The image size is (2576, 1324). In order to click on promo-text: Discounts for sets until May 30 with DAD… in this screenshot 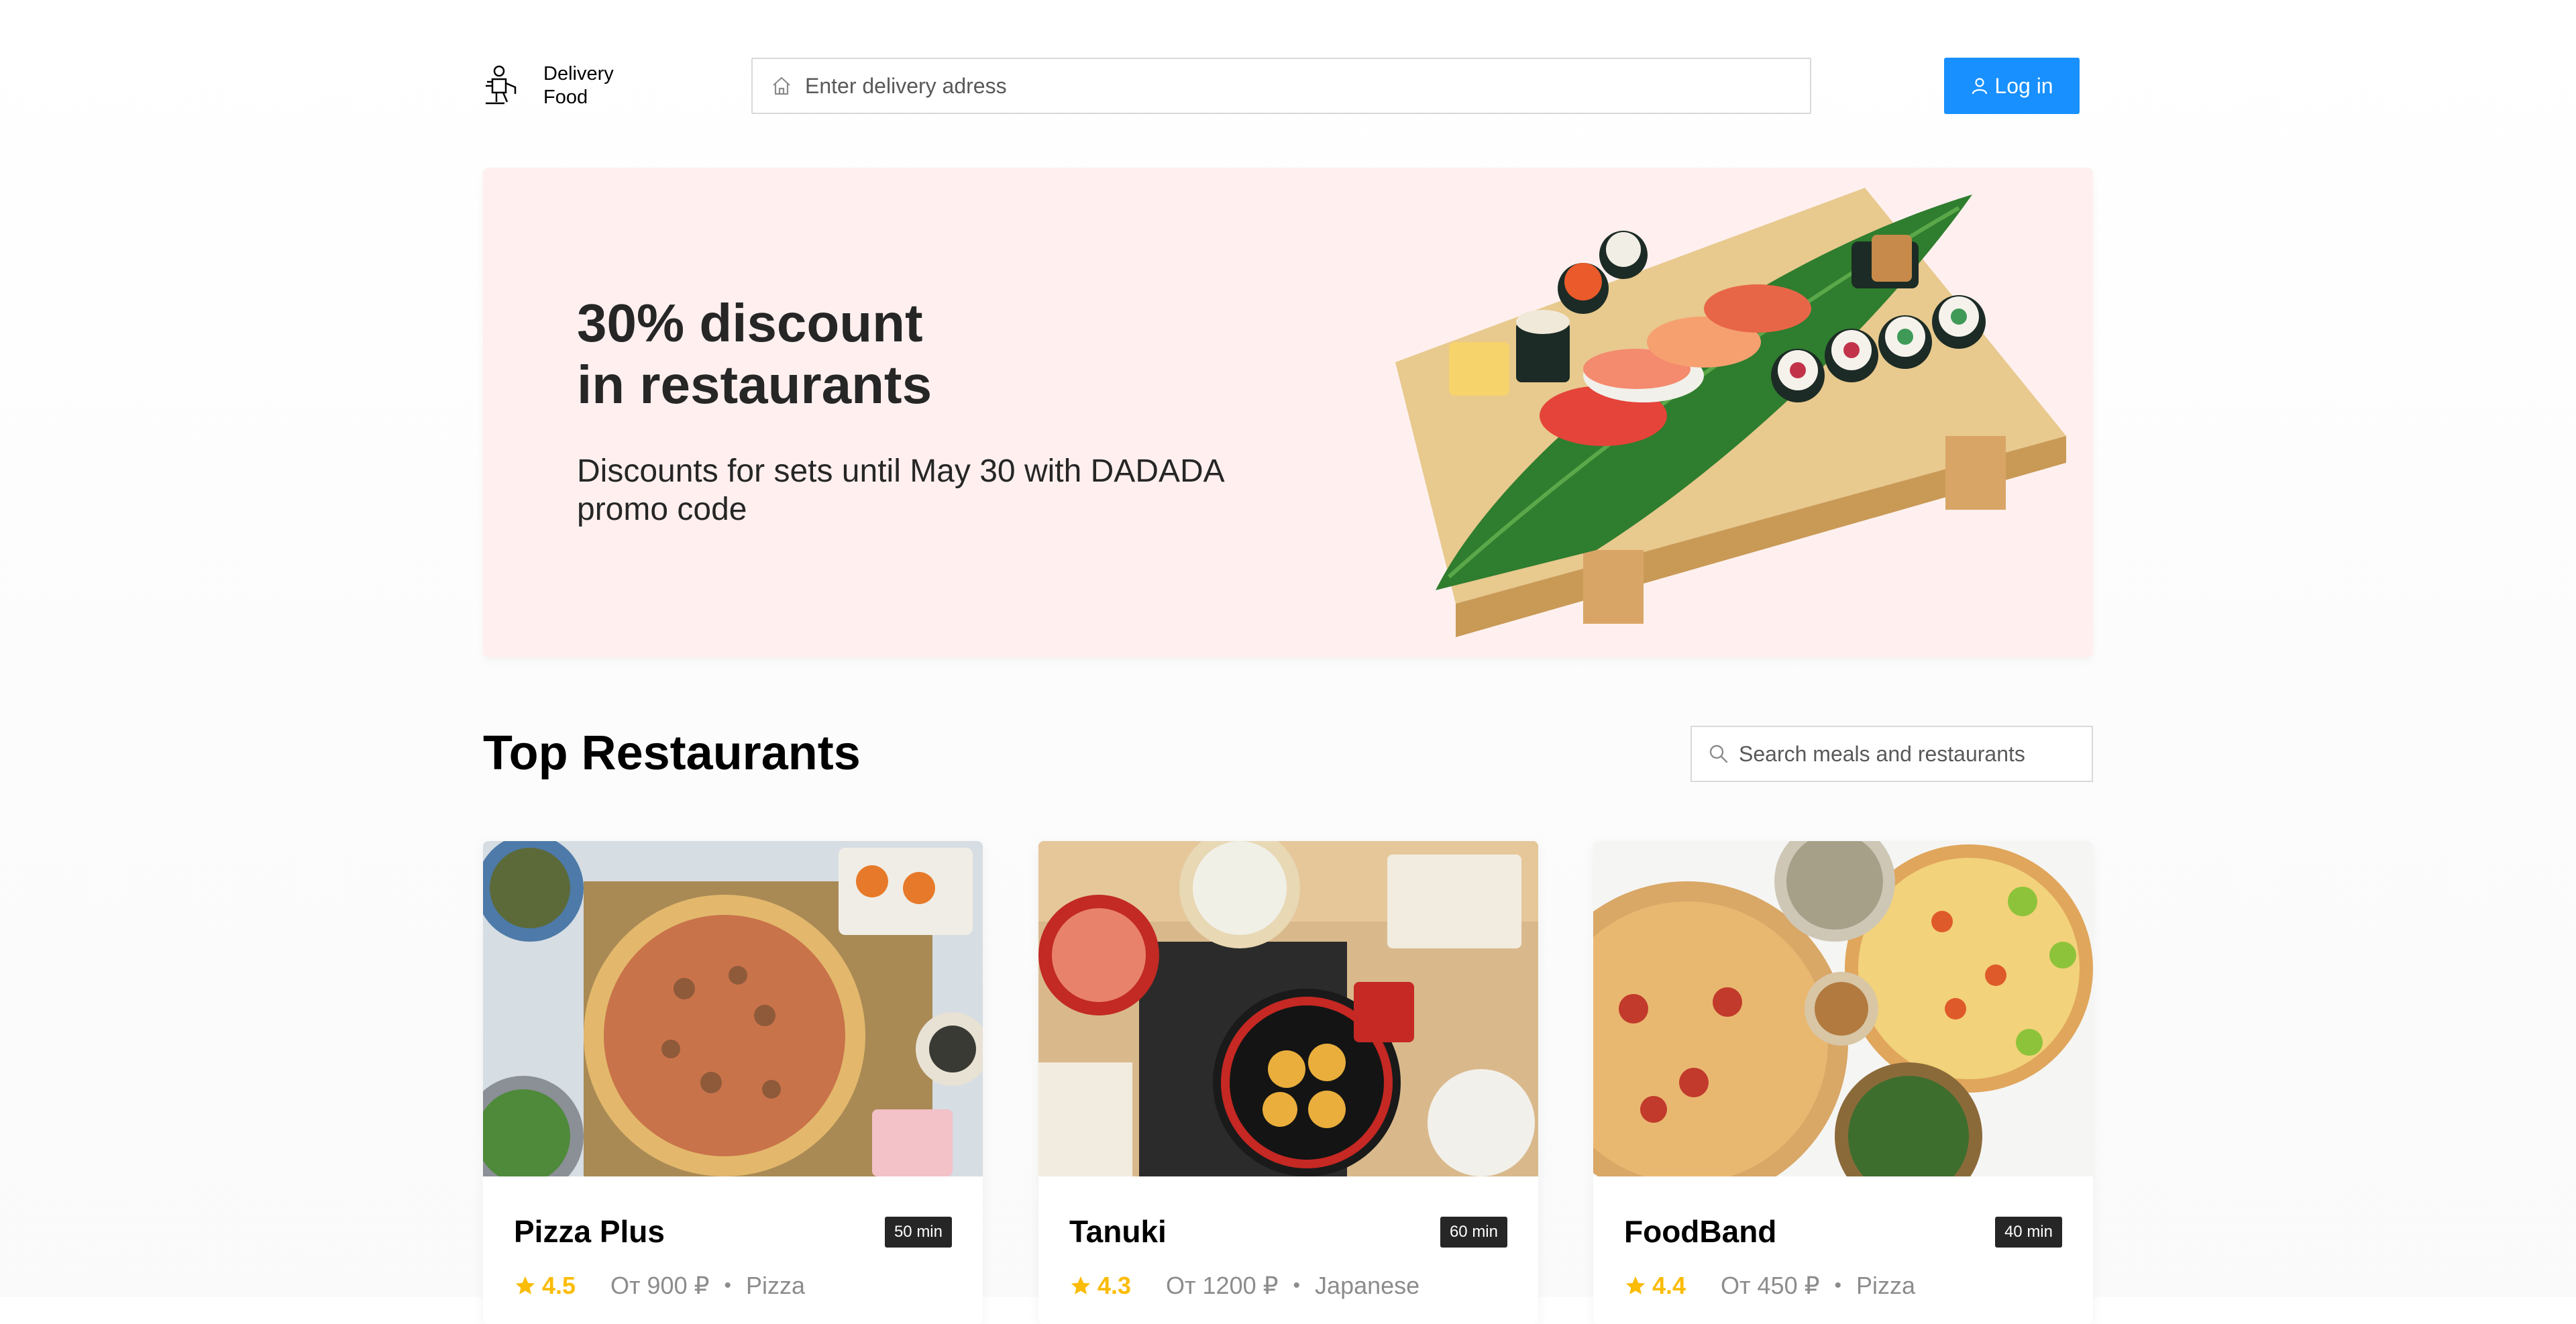, I will do `click(900, 490)`.